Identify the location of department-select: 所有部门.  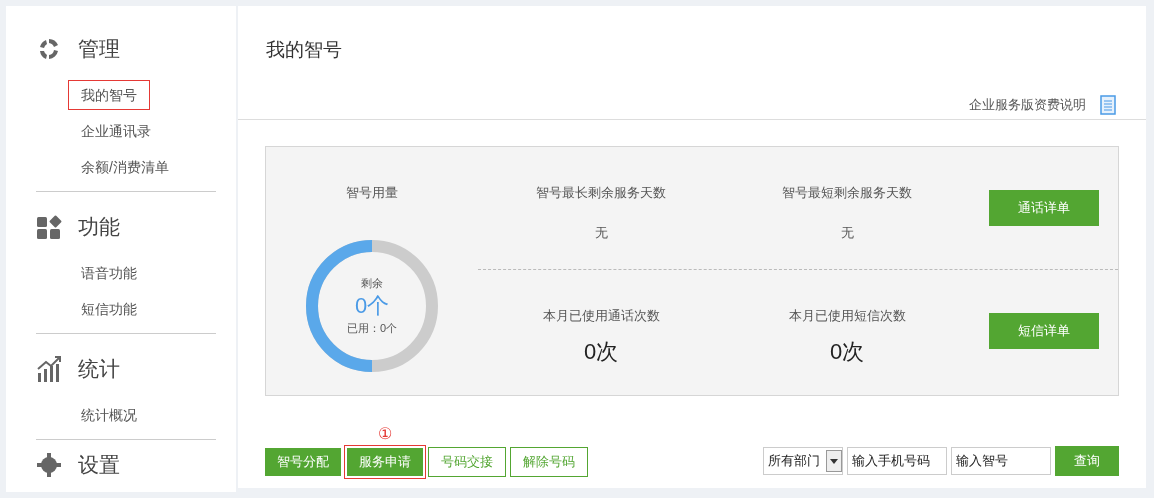
(803, 460).